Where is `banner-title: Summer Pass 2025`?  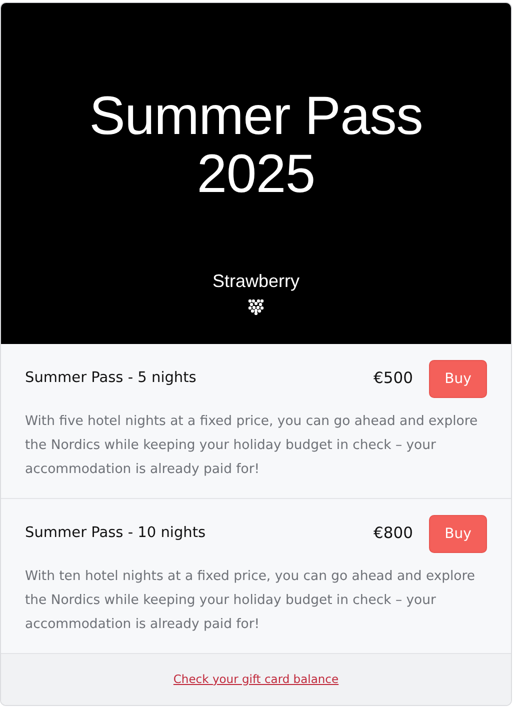 banner-title: Summer Pass 2025 is located at coordinates (256, 145).